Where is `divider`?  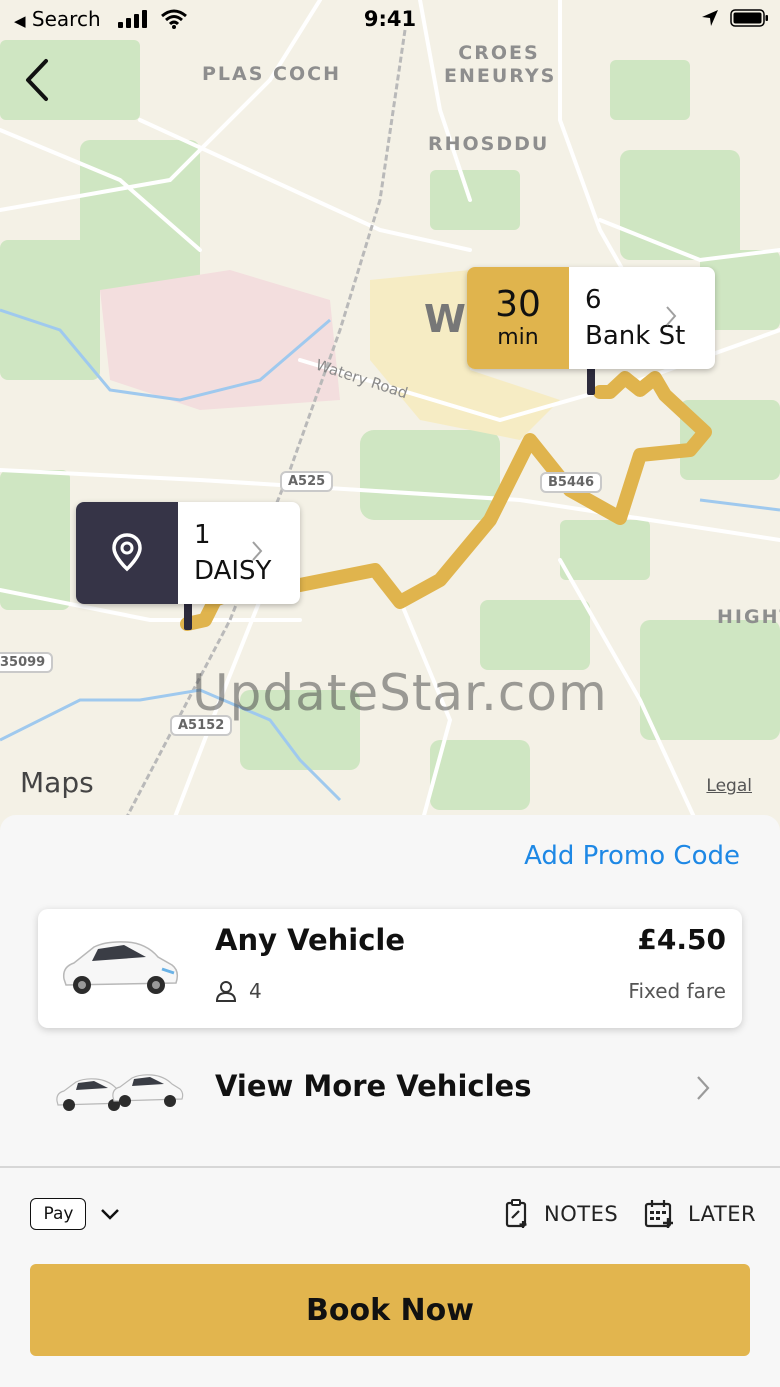
divider is located at coordinates (390, 1167).